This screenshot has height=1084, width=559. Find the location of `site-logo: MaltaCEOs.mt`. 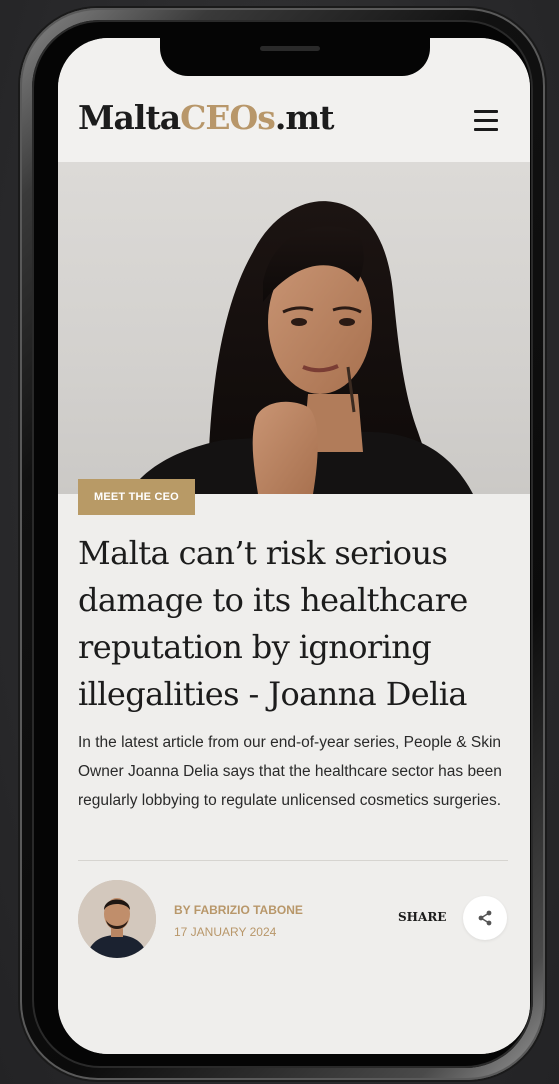

site-logo: MaltaCEOs.mt is located at coordinates (206, 117).